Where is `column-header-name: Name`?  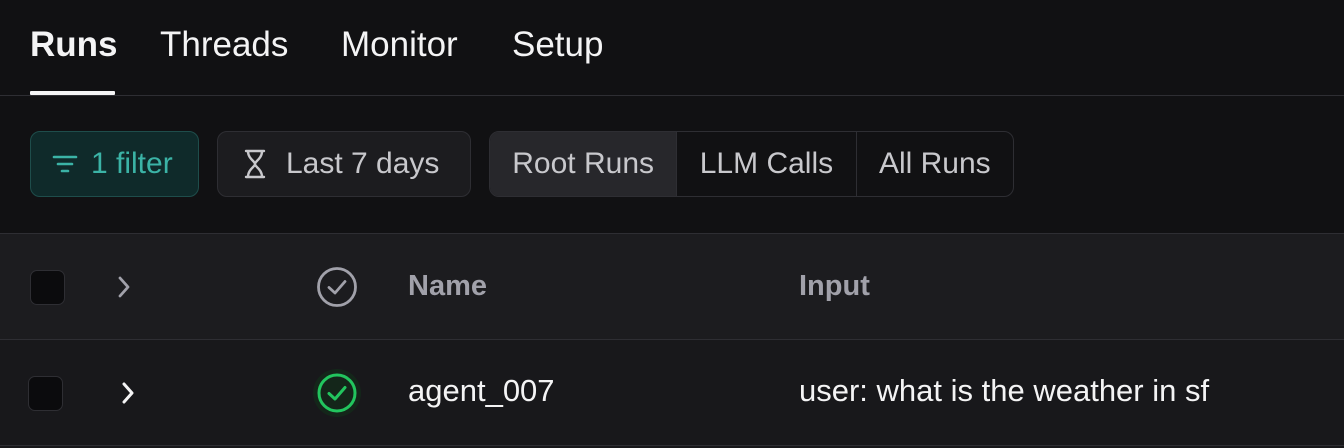 column-header-name: Name is located at coordinates (447, 286).